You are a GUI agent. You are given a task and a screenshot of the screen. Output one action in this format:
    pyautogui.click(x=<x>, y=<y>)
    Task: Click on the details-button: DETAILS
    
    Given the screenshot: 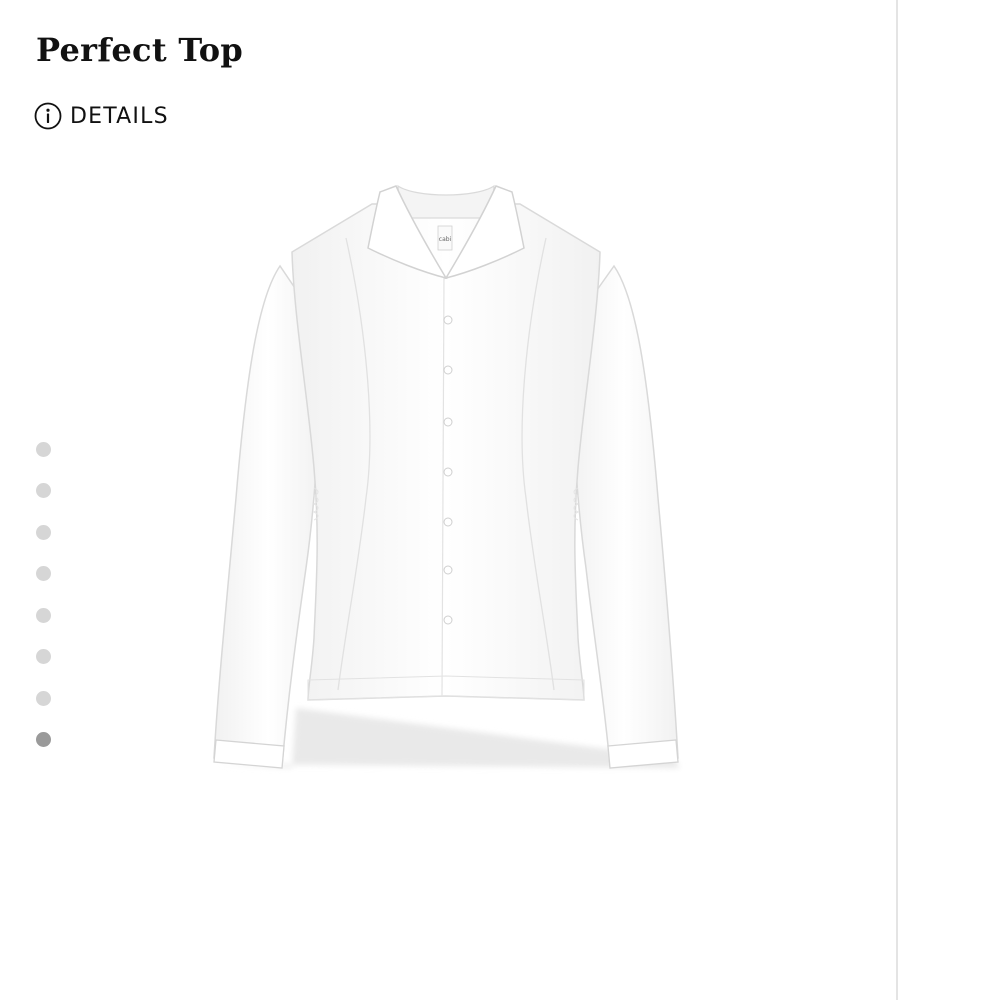 What is the action you would take?
    pyautogui.click(x=101, y=116)
    